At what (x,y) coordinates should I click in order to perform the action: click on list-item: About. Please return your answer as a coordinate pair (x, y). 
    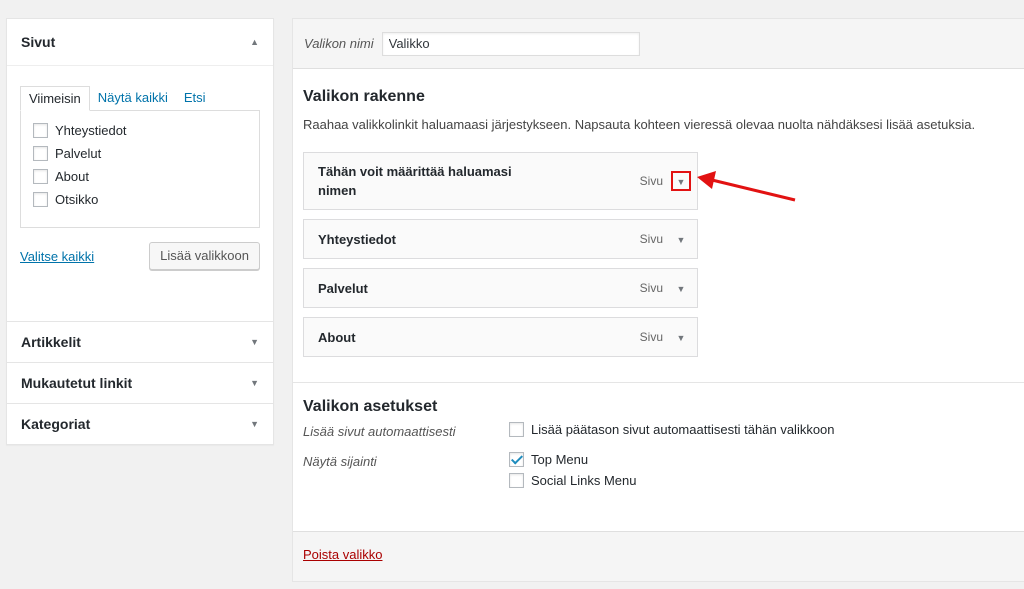
    Looking at the image, I should click on (140, 176).